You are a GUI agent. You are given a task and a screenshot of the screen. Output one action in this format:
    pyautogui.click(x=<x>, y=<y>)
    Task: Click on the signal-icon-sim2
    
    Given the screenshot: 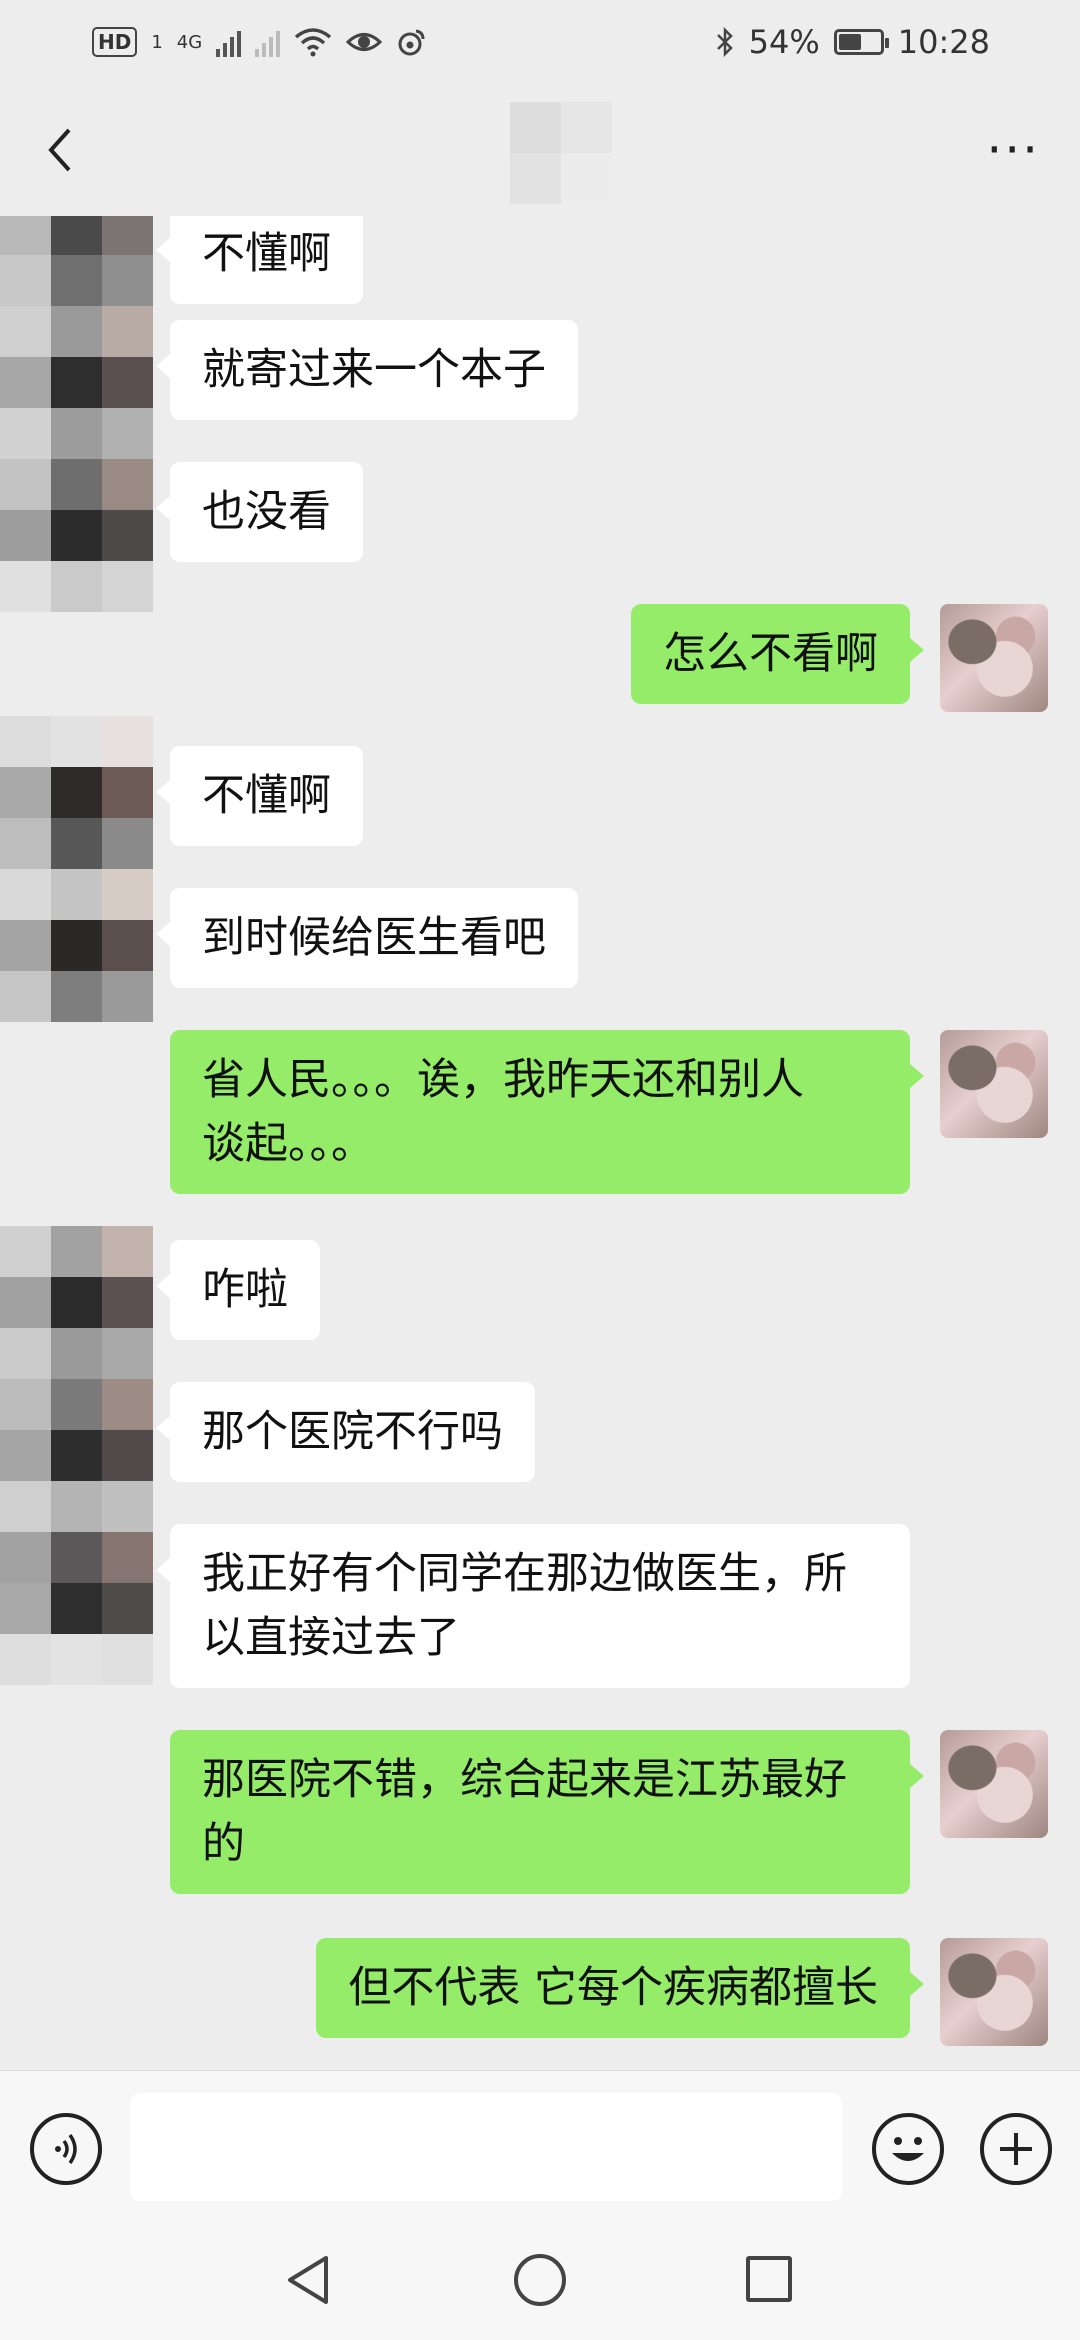 What is the action you would take?
    pyautogui.click(x=268, y=42)
    